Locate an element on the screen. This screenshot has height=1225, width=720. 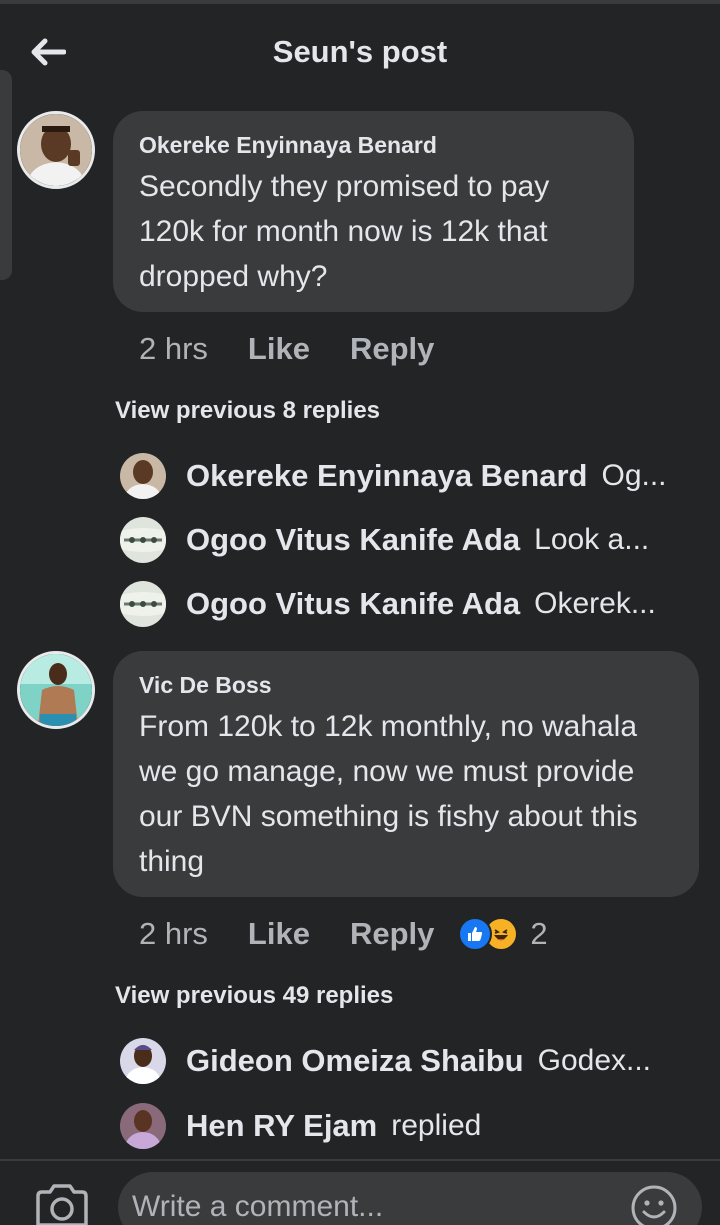
view-previous-replies: View previous 8 replies is located at coordinates (247, 411).